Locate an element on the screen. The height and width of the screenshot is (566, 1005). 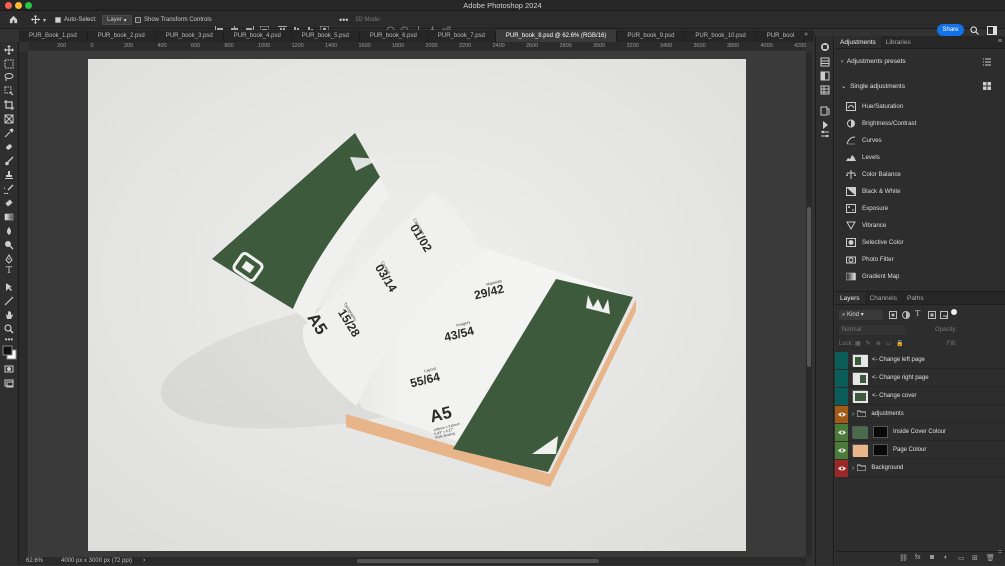
workspace-icon is located at coordinates (992, 30).